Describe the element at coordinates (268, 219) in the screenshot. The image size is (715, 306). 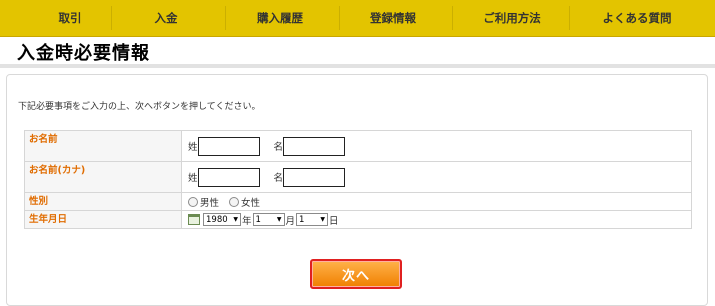
I see `birth-month-select: 1 ▼` at that location.